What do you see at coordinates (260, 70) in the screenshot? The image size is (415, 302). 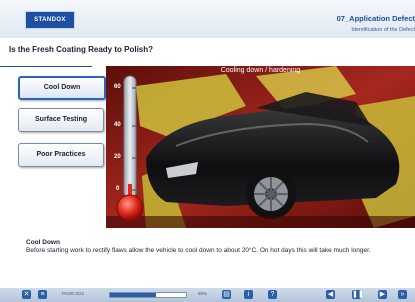 I see `stage-title: Cooling down / hardening` at bounding box center [260, 70].